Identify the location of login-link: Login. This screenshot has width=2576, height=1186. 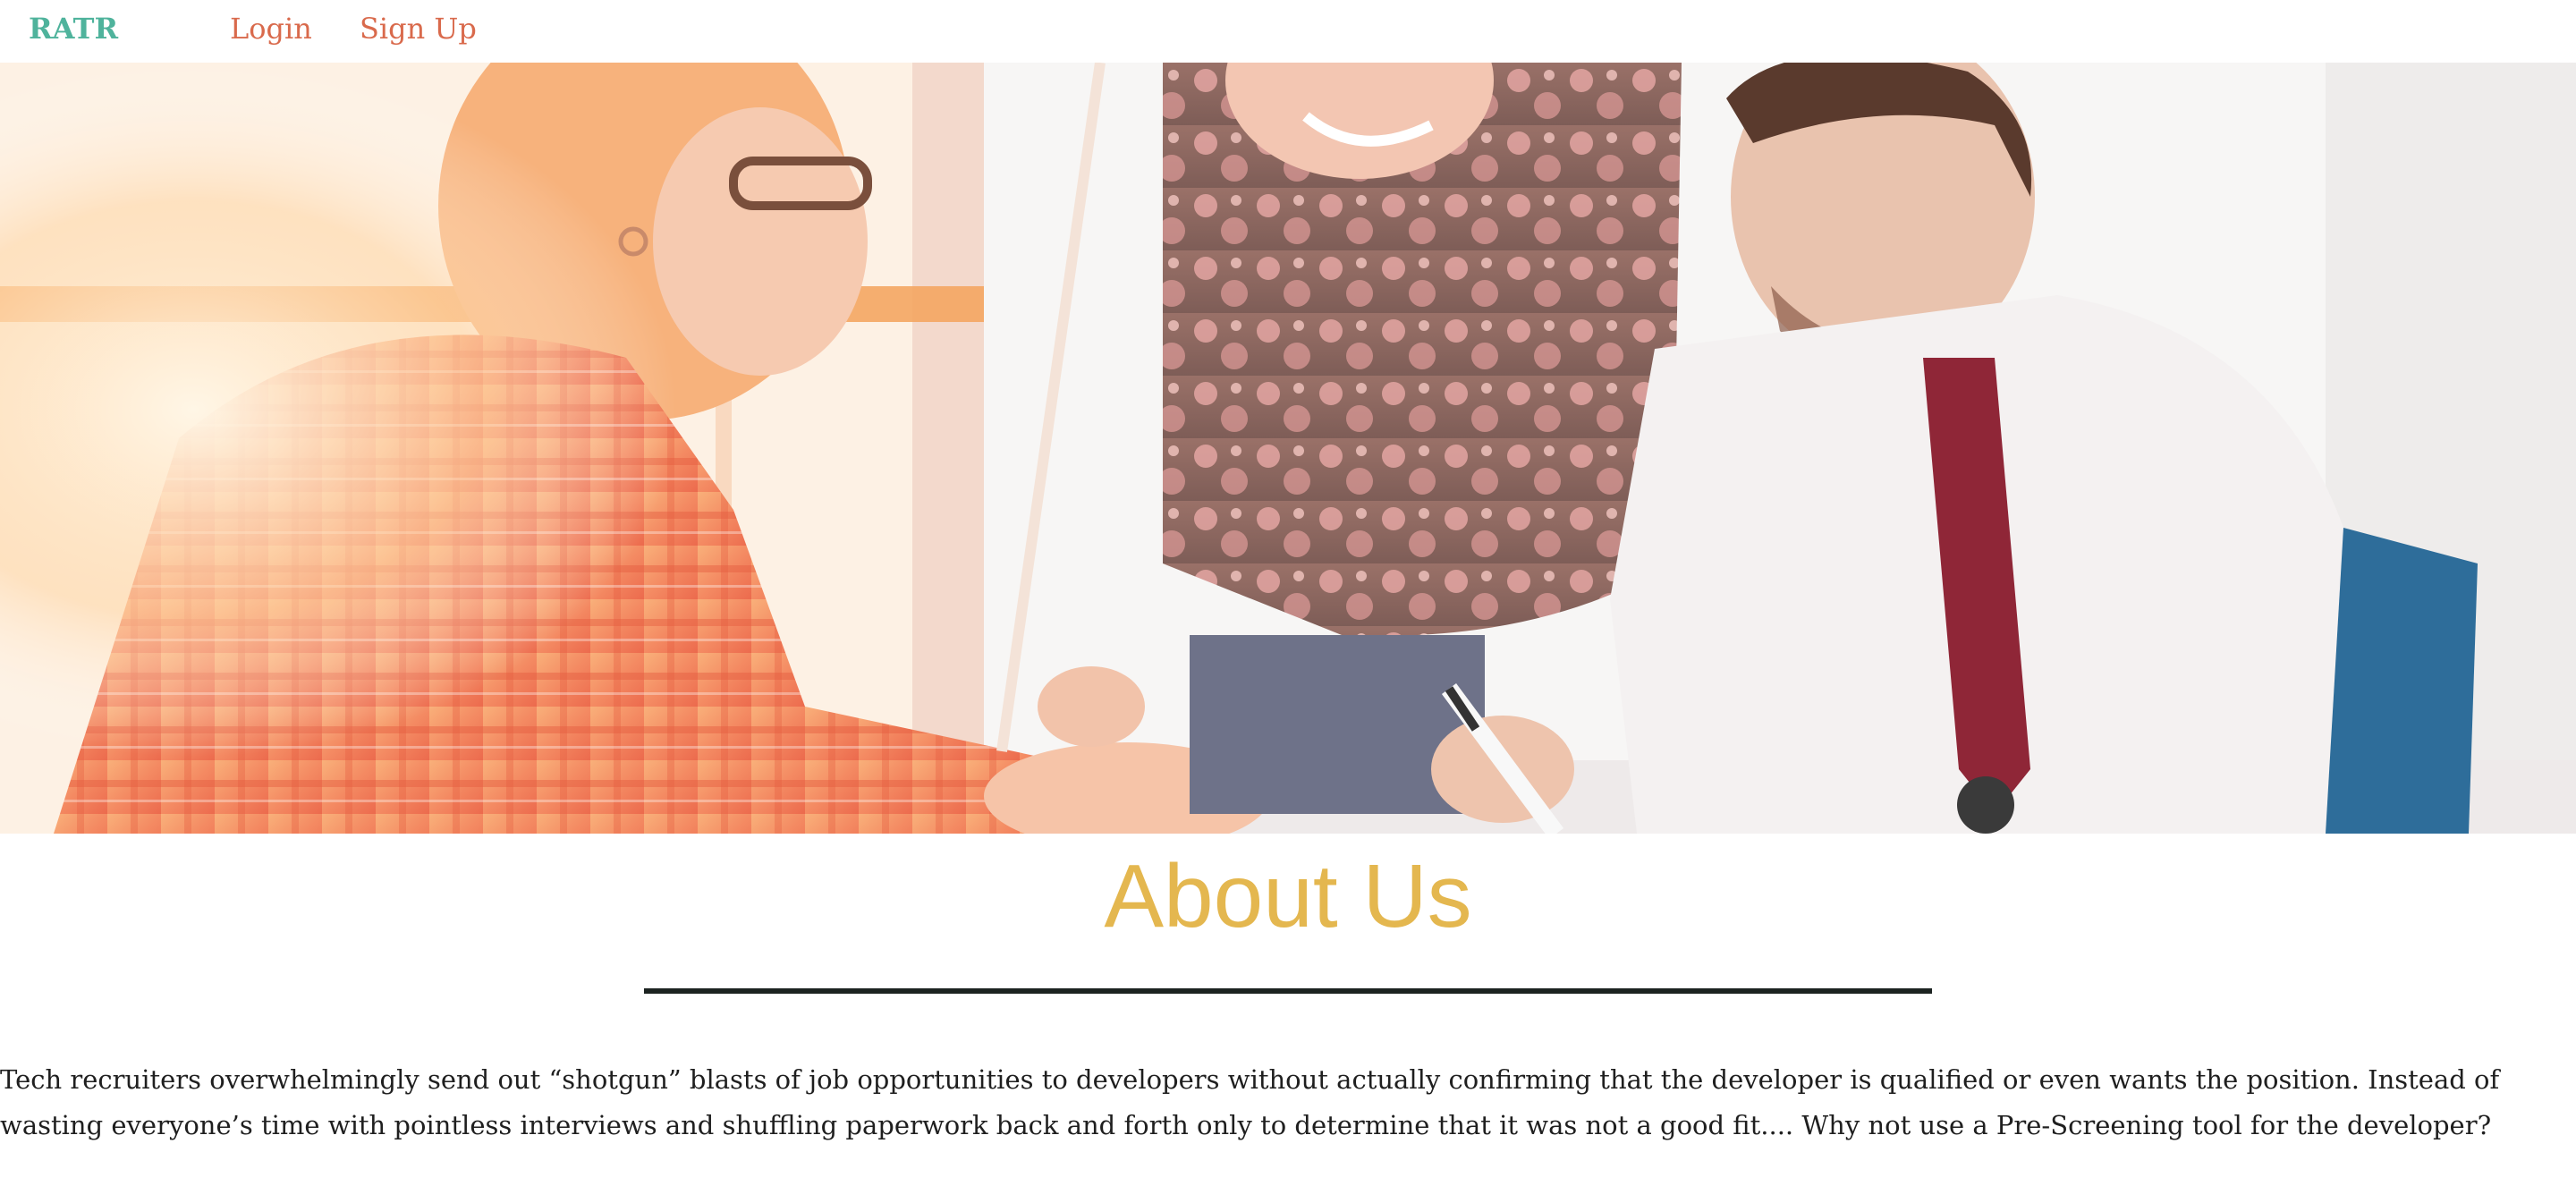
(271, 28).